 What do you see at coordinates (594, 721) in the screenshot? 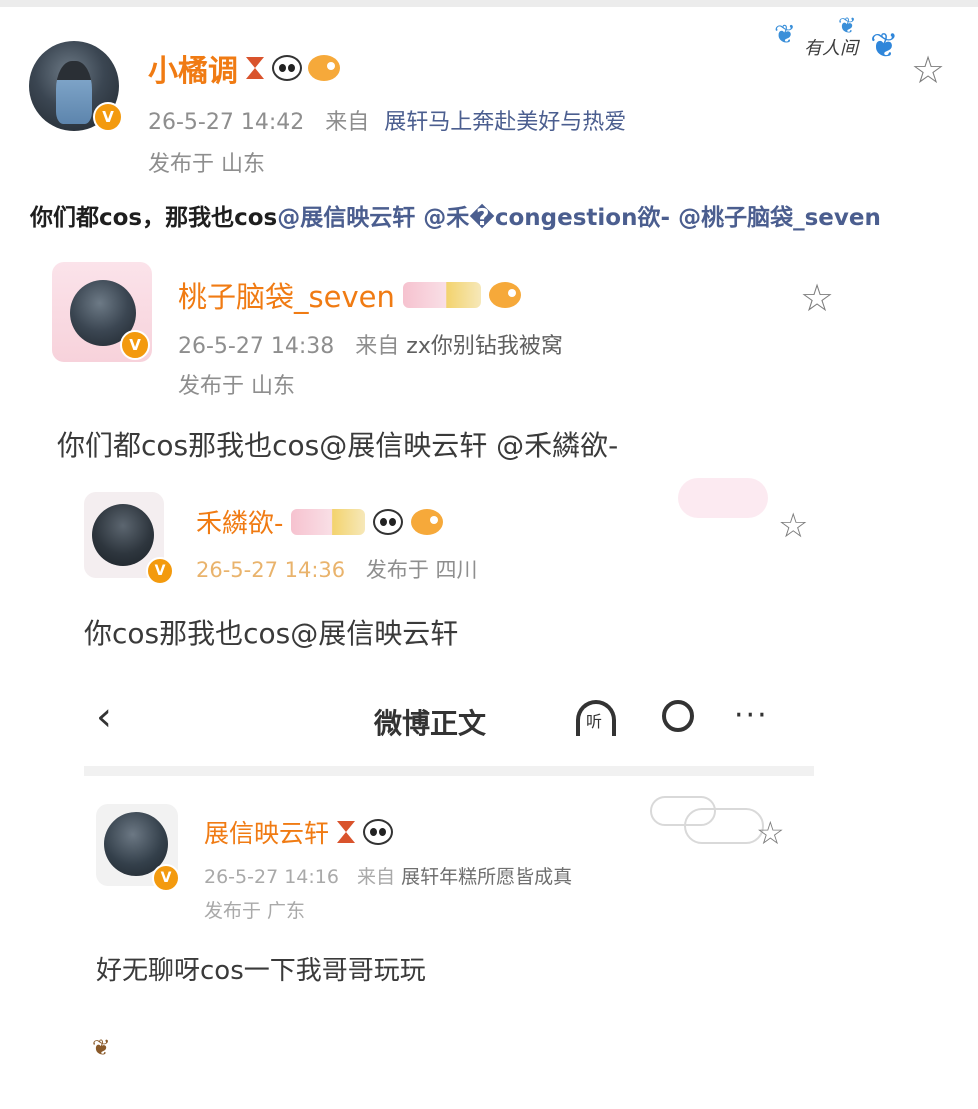
I see `listen-label: 听` at bounding box center [594, 721].